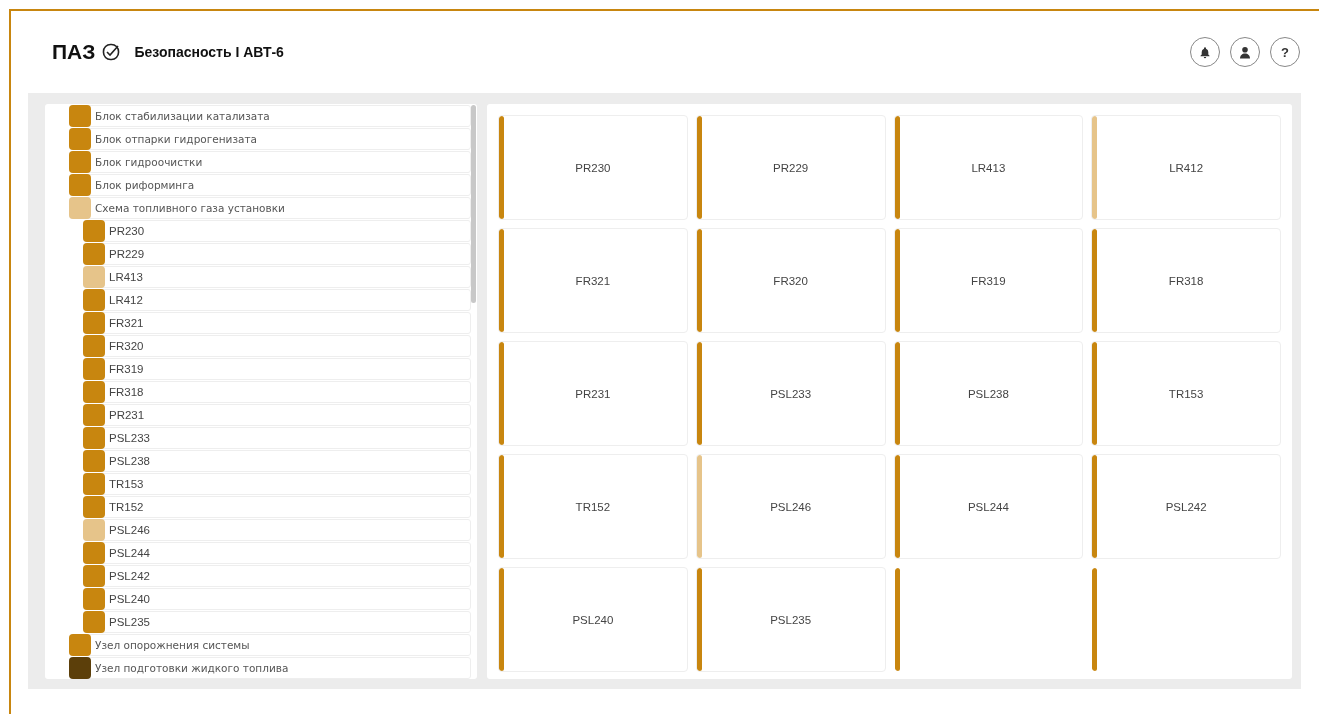 This screenshot has width=1319, height=714. I want to click on sensor-card: PSL242, so click(1186, 506).